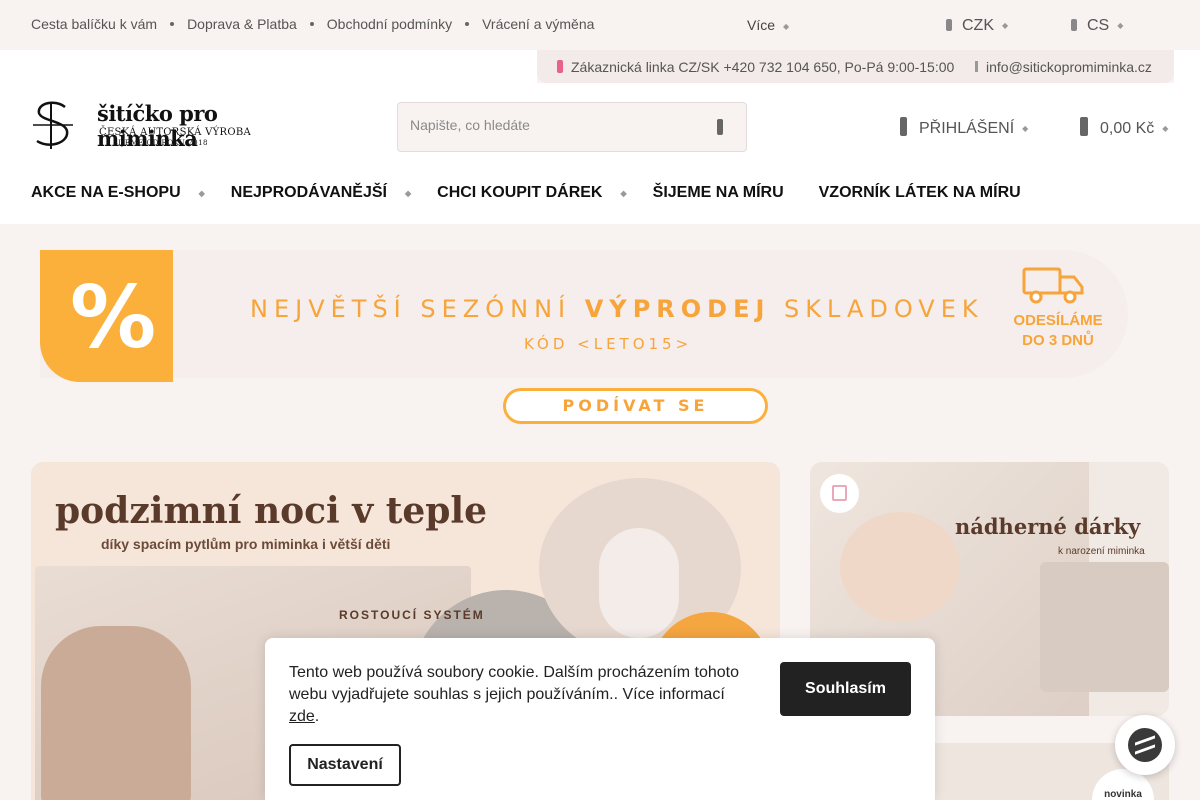 The width and height of the screenshot is (1200, 800). I want to click on top-link-package: Cesta balíčku k vám, so click(94, 24).